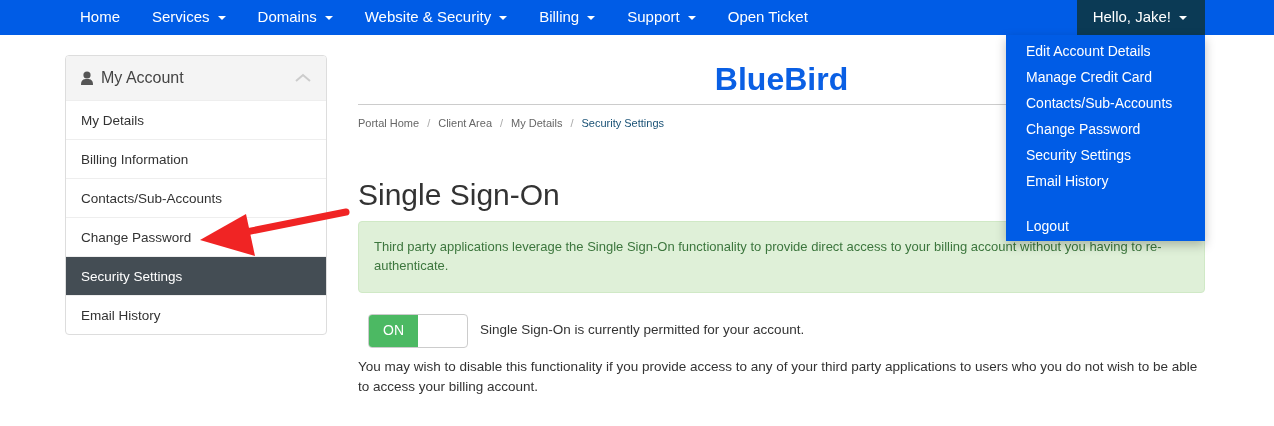 This screenshot has height=426, width=1274. I want to click on sidebar-item: My Details, so click(196, 119).